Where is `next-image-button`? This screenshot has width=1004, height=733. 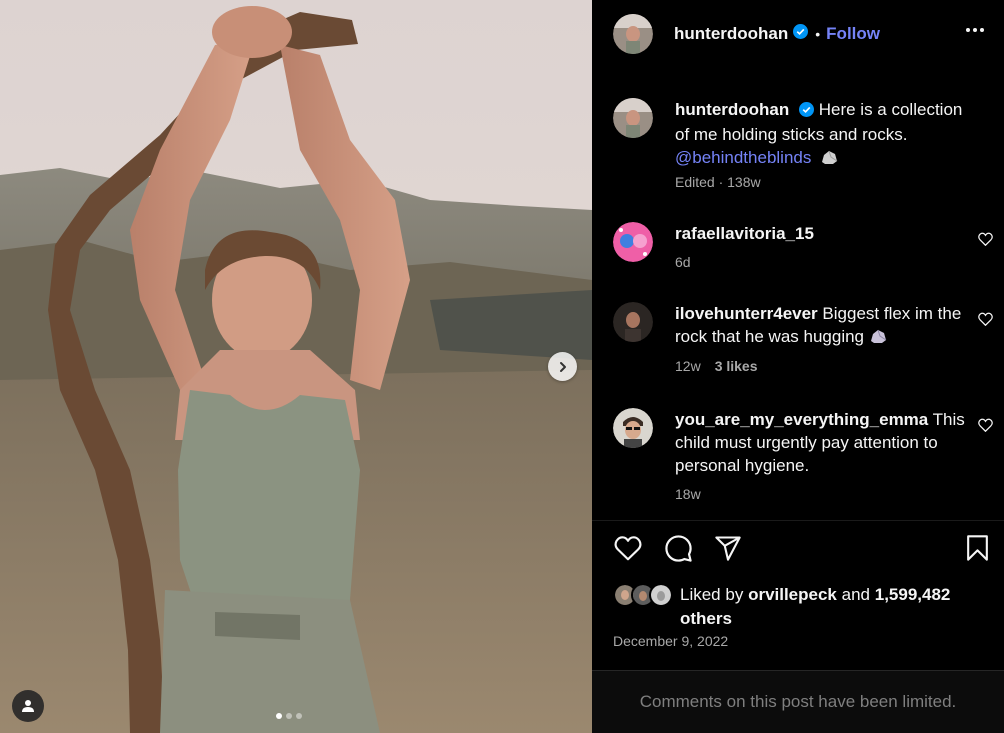 next-image-button is located at coordinates (562, 366).